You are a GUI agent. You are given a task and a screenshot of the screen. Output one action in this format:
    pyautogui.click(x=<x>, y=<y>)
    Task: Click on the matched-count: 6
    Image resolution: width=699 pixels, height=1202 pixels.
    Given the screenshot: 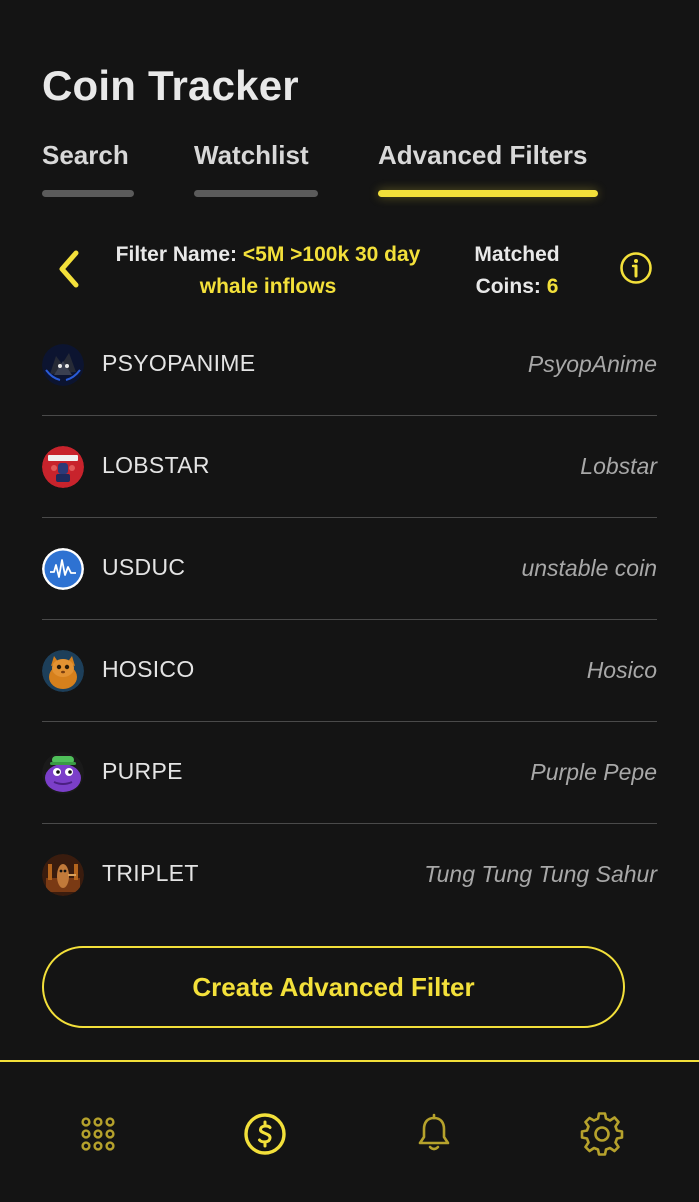 What is the action you would take?
    pyautogui.click(x=552, y=286)
    